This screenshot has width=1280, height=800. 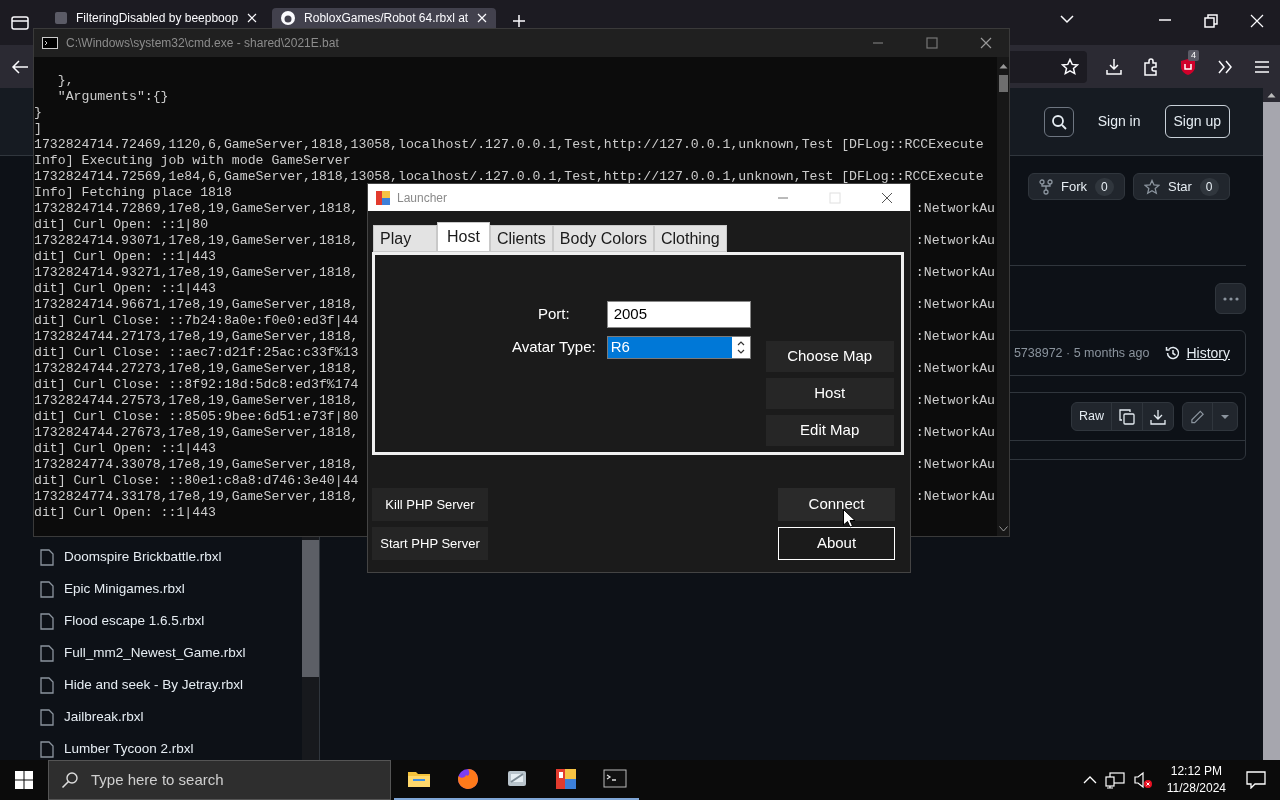 I want to click on tab: Host, so click(x=463, y=237).